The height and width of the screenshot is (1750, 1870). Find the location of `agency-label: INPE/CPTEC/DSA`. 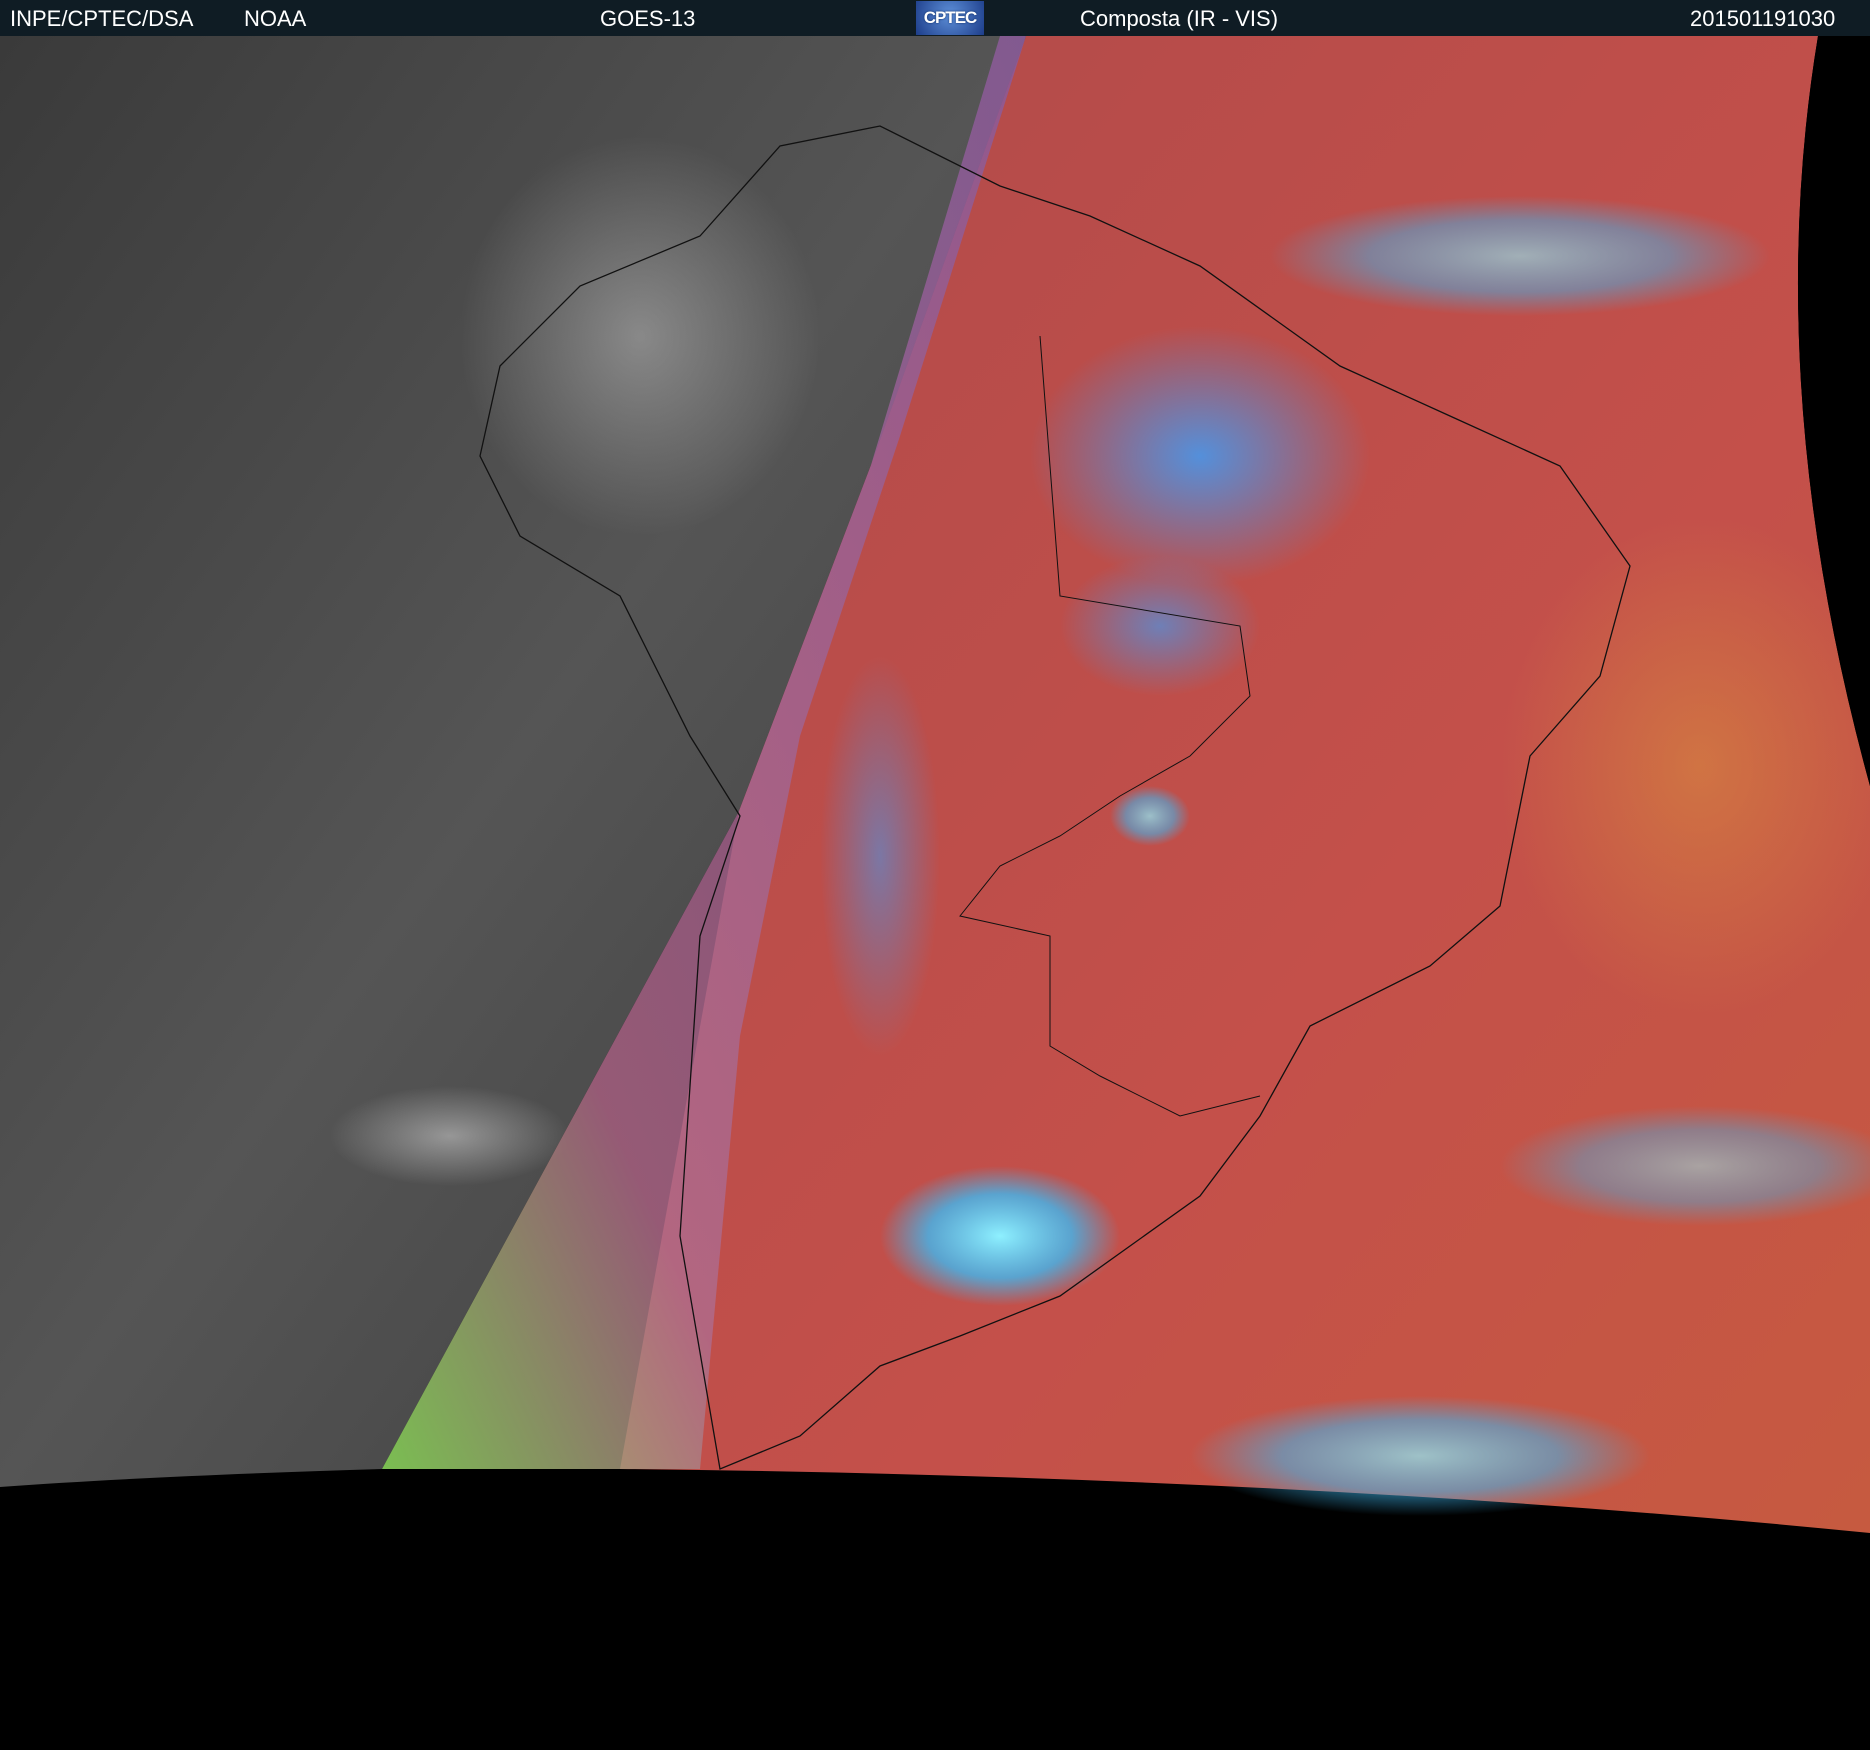

agency-label: INPE/CPTEC/DSA is located at coordinates (102, 18).